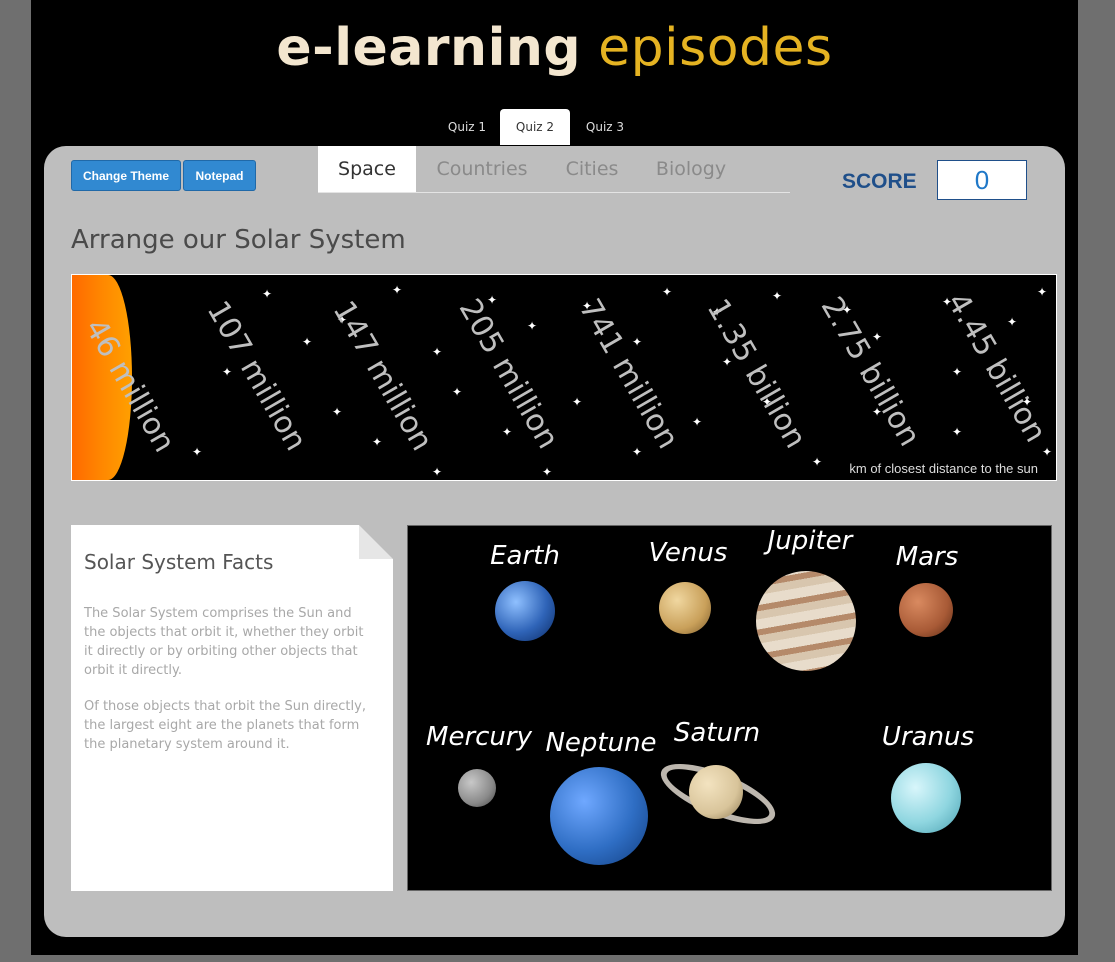 Image resolution: width=1115 pixels, height=962 pixels. Describe the element at coordinates (601, 743) in the screenshot. I see `planet-label: Neptune` at that location.